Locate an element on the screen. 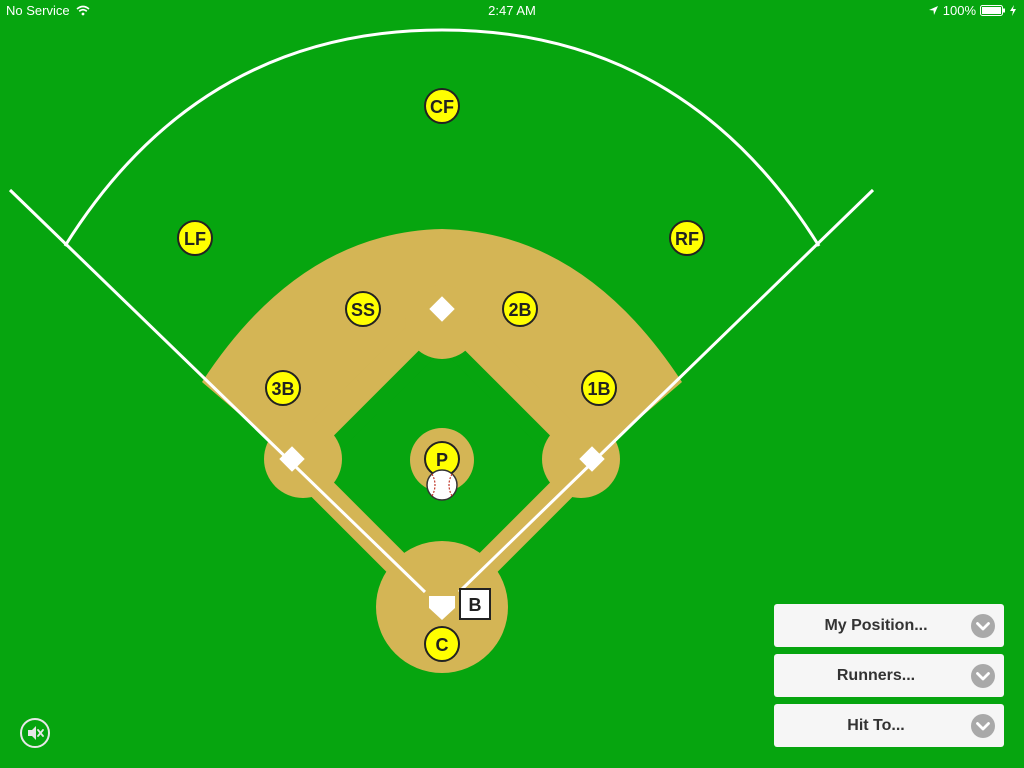 Image resolution: width=1024 pixels, height=768 pixels. player-label: 3B is located at coordinates (282, 389).